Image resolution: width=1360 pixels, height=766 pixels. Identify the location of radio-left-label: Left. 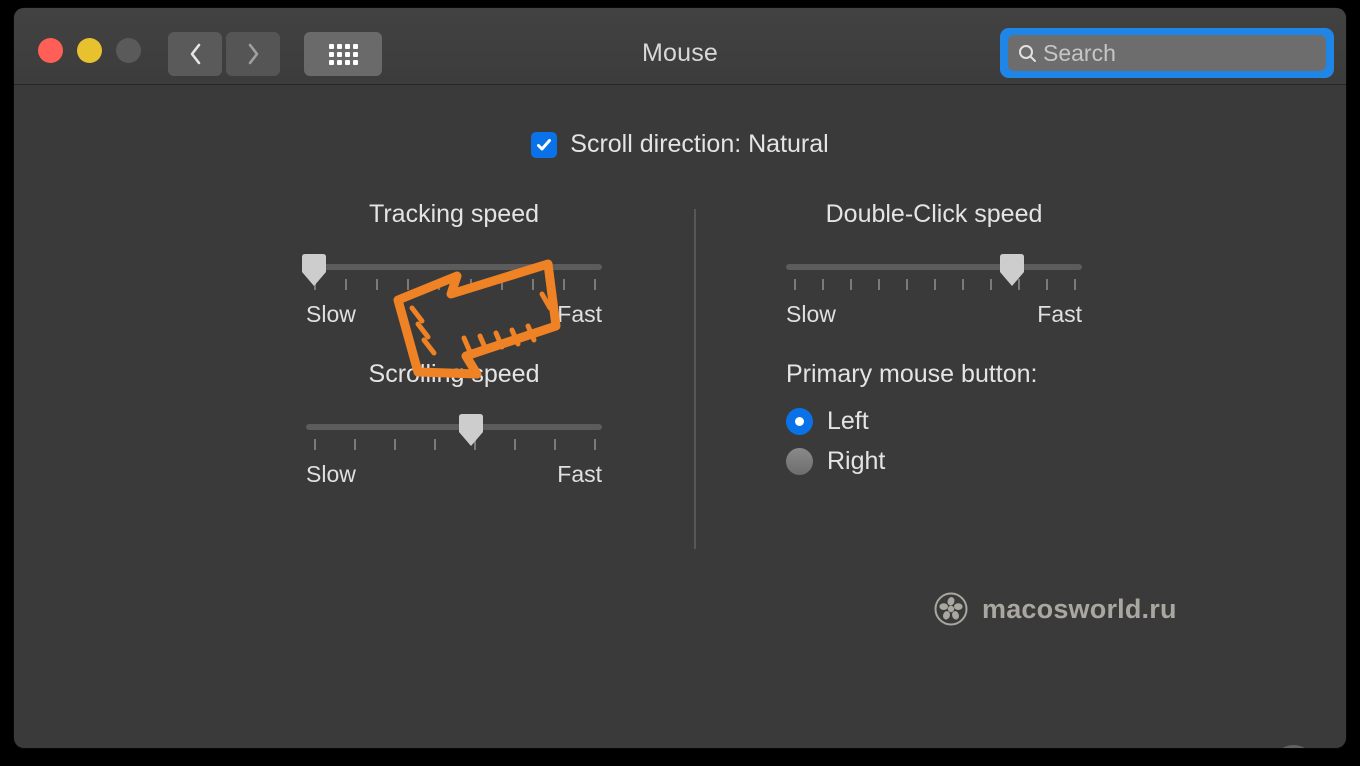
(848, 421).